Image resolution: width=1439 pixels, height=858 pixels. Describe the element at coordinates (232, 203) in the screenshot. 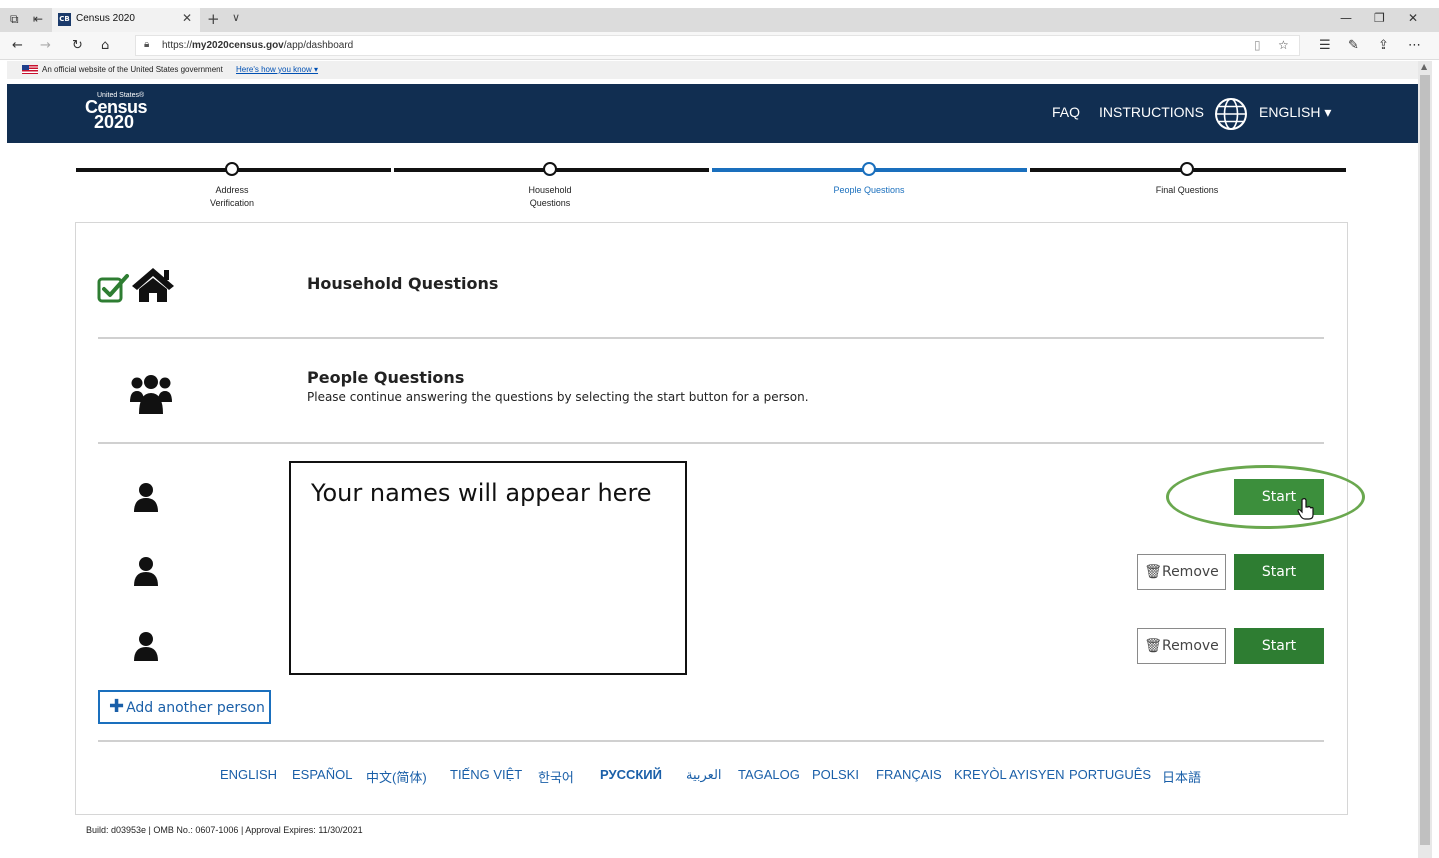

I see `step-line: Verification` at that location.